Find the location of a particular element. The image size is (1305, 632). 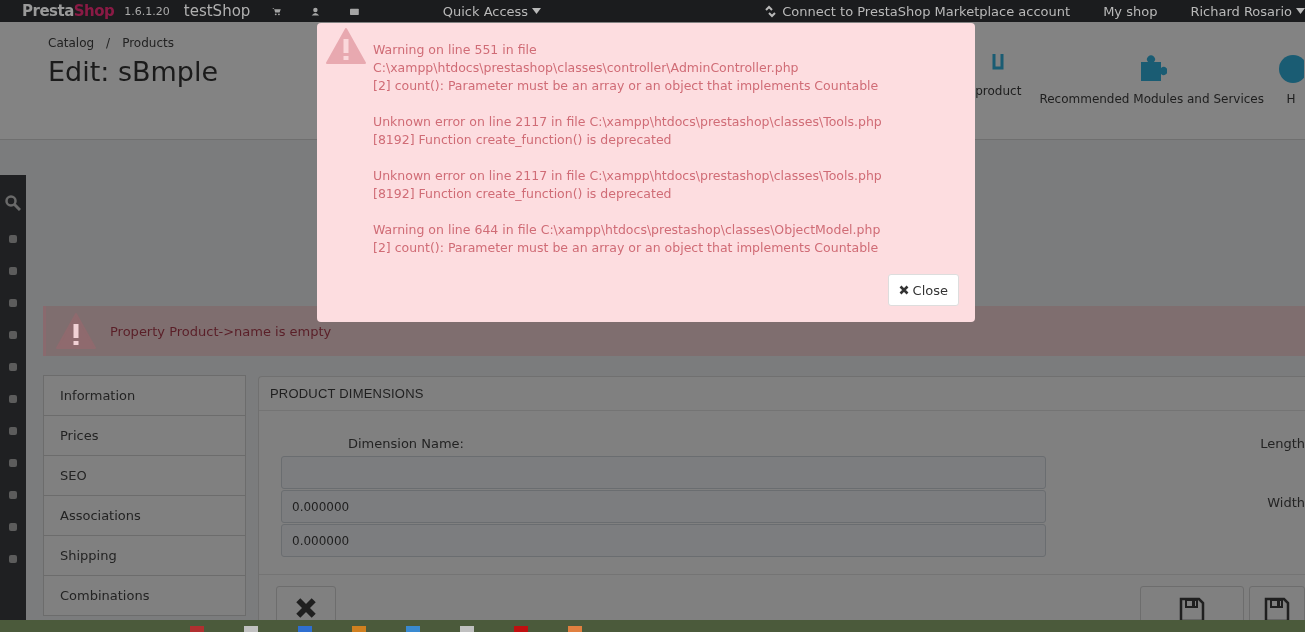

my-shop-link: My shop is located at coordinates (1130, 11).